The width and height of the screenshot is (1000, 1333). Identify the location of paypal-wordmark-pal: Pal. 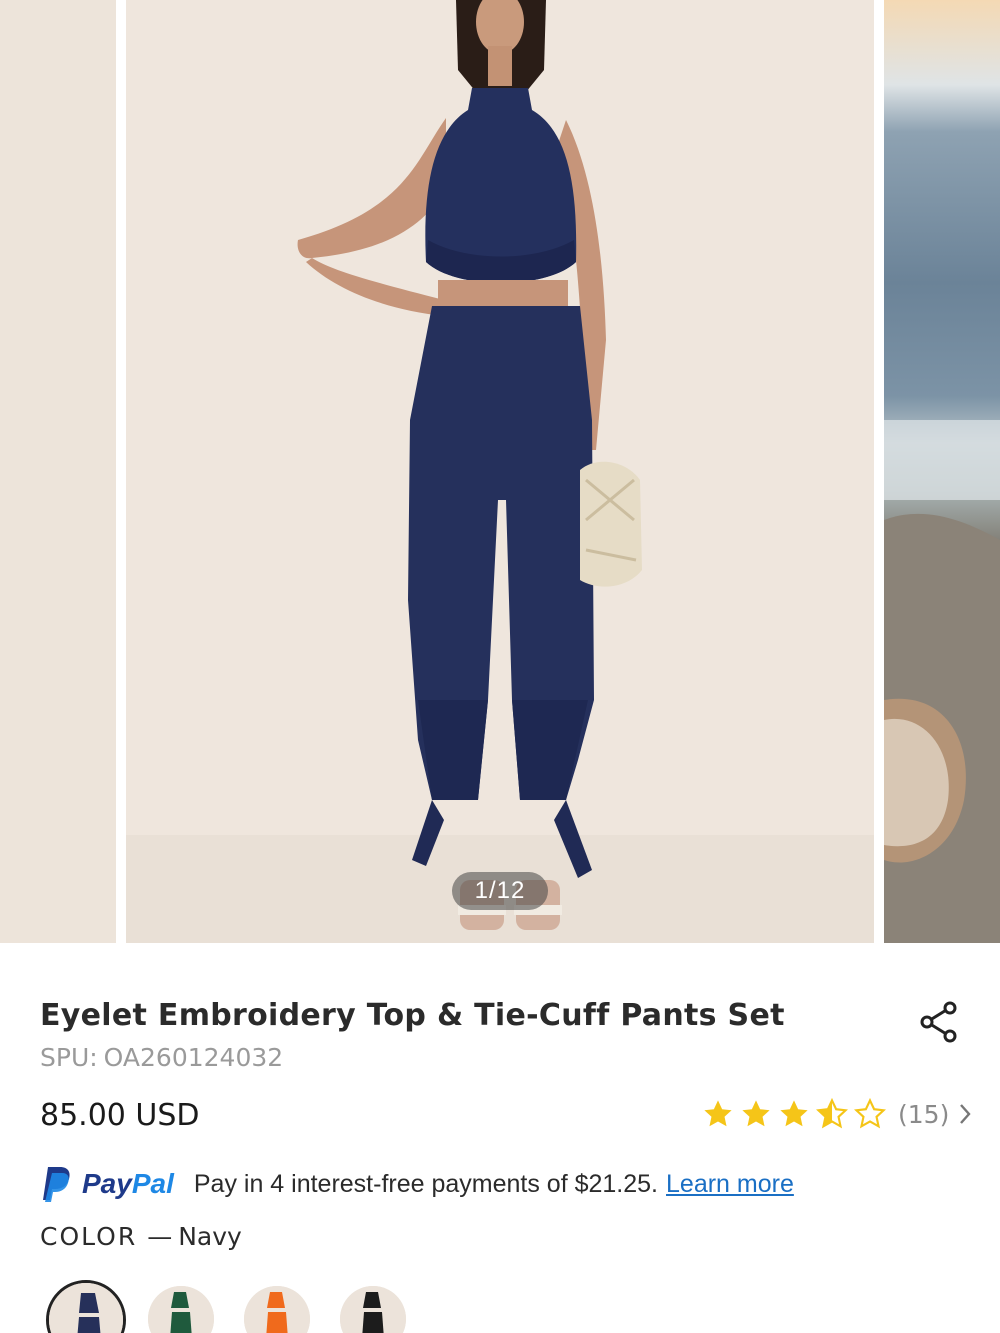
(152, 1183).